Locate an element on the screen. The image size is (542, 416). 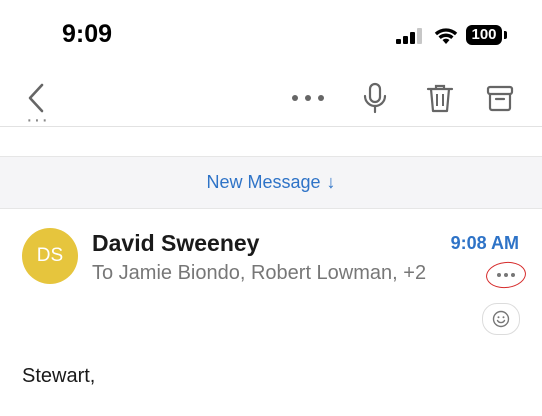
signal-icon is located at coordinates (409, 36).